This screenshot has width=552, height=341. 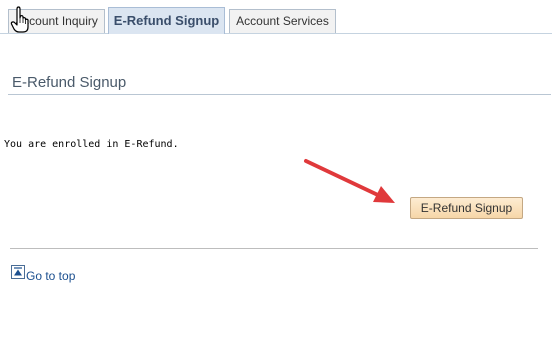 I want to click on tab-label: Account Services, so click(x=282, y=21).